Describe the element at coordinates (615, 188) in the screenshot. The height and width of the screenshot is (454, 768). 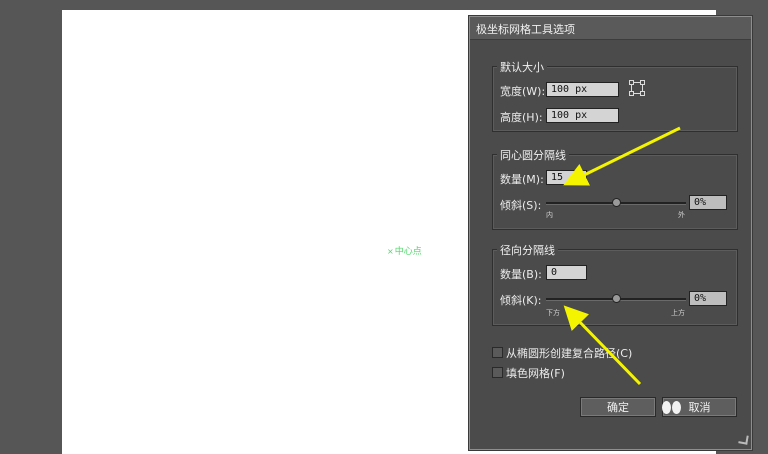
I see `concentric-dividers-group: 同心圆分隔线 数量(M): 15 倾斜(S): 0% 内 外` at that location.